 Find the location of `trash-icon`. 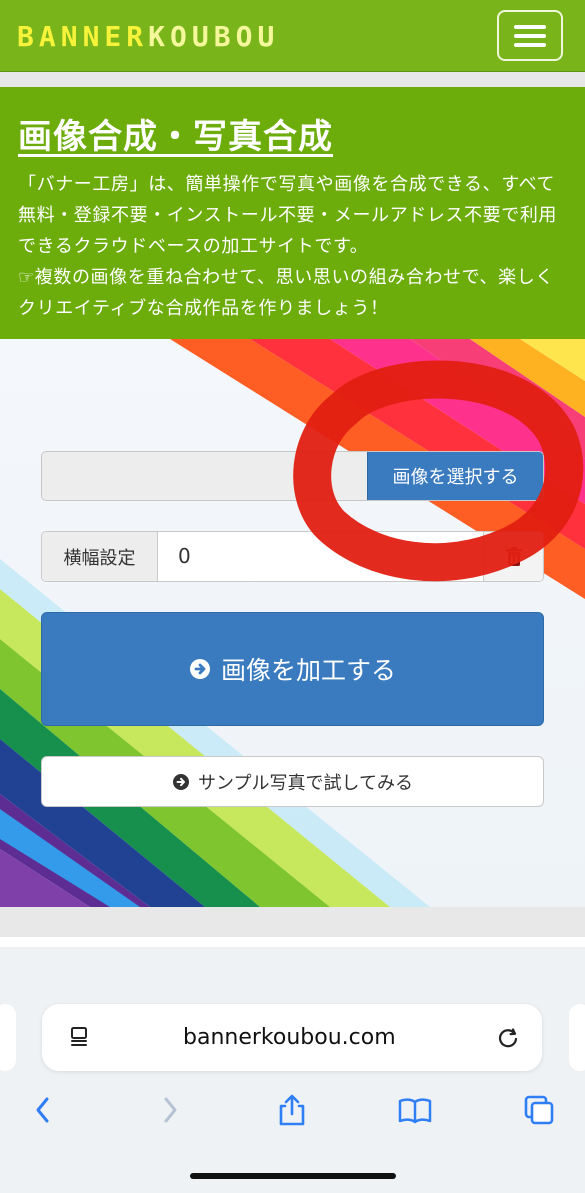

trash-icon is located at coordinates (513, 556).